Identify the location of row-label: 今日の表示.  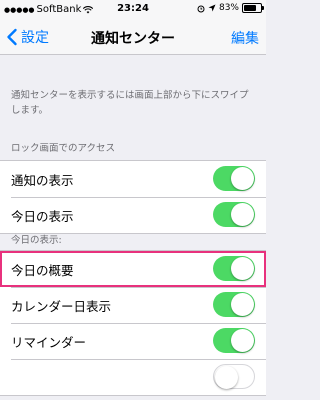
(42, 216).